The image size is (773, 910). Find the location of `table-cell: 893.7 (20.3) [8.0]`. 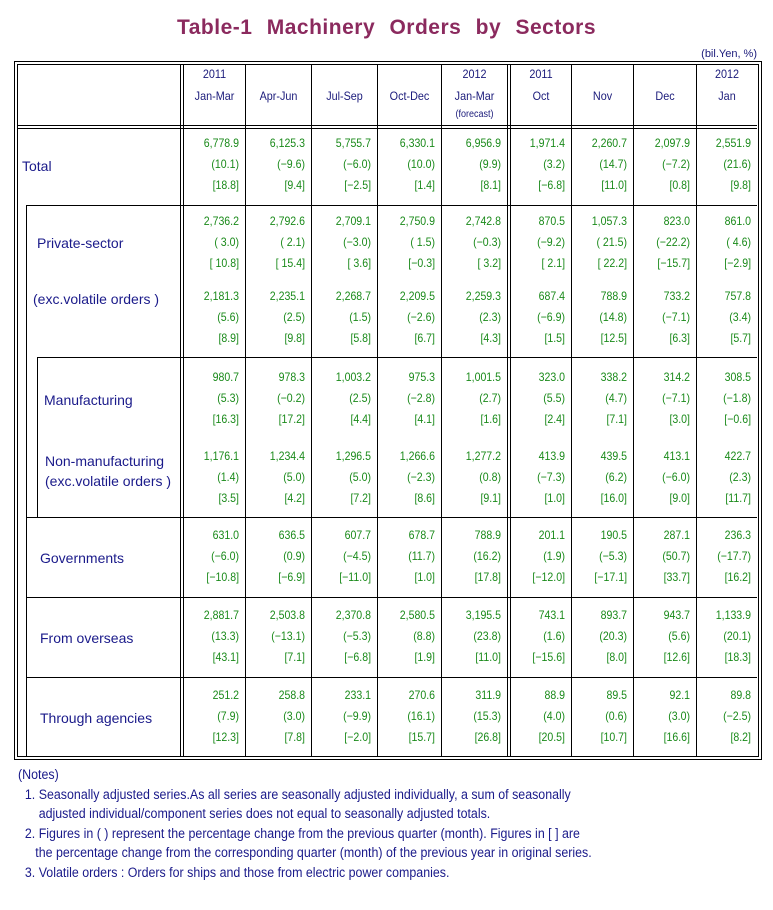

table-cell: 893.7 (20.3) [8.0] is located at coordinates (603, 636).